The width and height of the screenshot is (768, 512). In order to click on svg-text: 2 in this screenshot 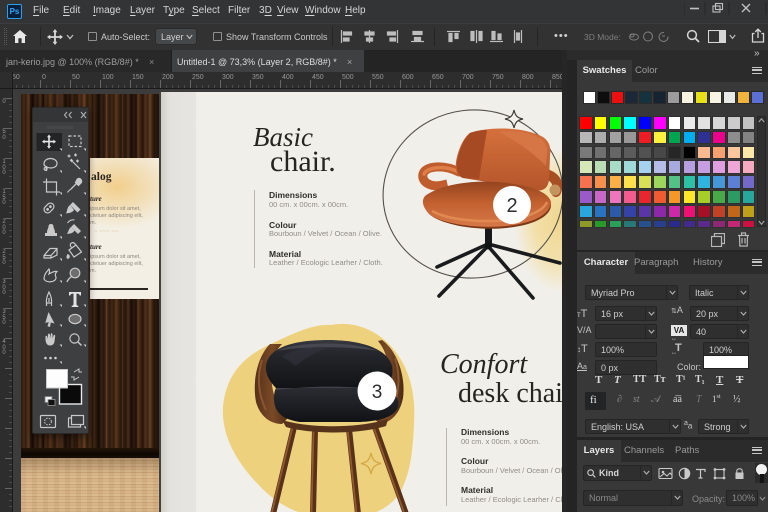, I will do `click(511, 206)`.